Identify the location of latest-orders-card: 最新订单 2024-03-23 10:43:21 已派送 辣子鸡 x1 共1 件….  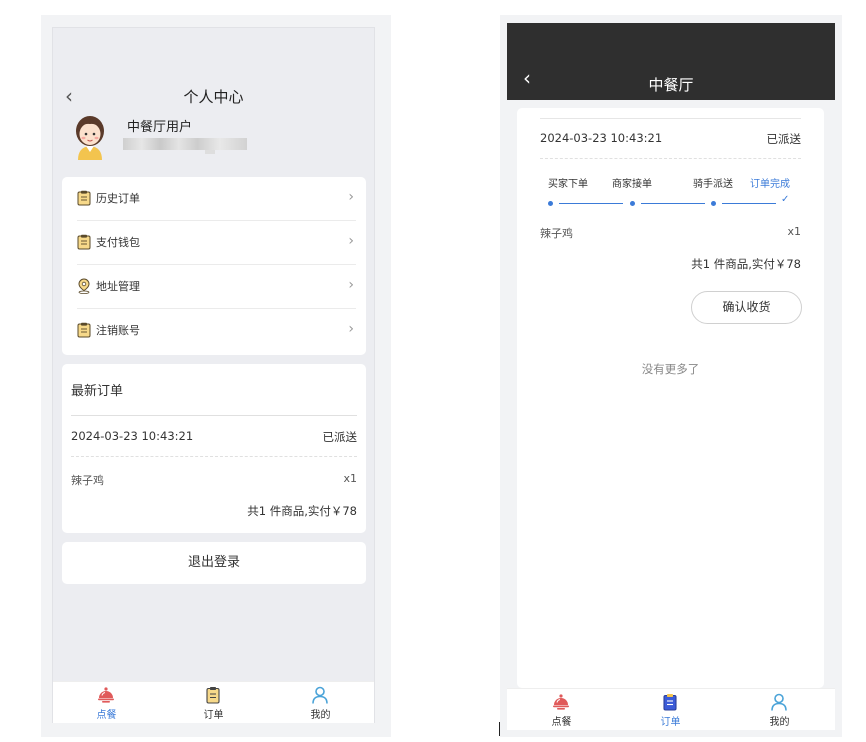
(214, 448).